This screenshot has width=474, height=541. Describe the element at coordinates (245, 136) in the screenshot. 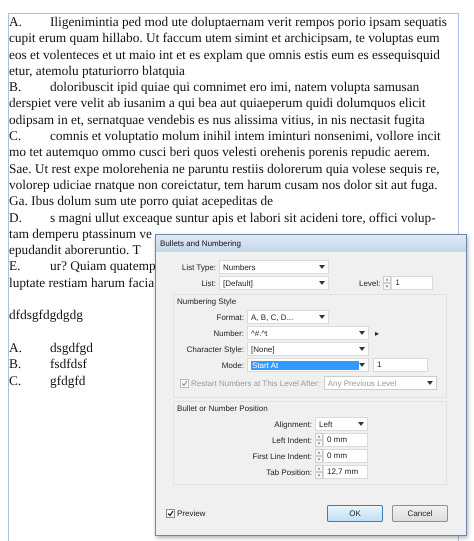

I see `text-line: comnis et voluptatio molum inihil intem iminturi nonsenimi, vollore incit` at that location.